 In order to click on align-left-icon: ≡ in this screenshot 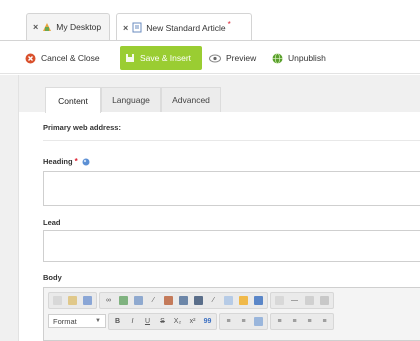, I will do `click(279, 321)`.